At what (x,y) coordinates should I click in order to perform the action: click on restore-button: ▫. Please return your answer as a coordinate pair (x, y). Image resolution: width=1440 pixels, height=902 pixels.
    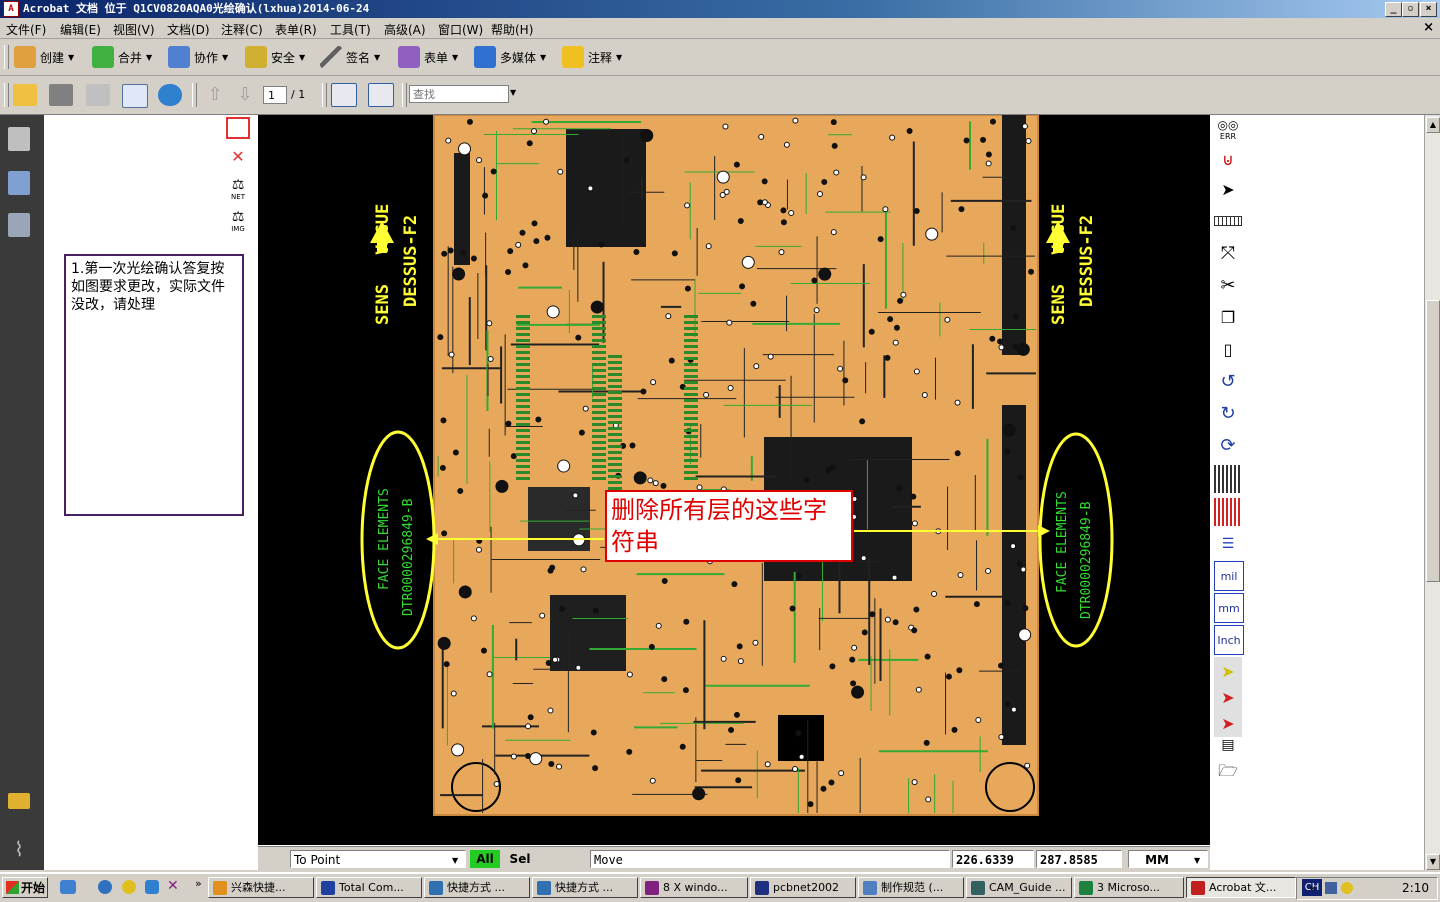
    Looking at the image, I should click on (1410, 9).